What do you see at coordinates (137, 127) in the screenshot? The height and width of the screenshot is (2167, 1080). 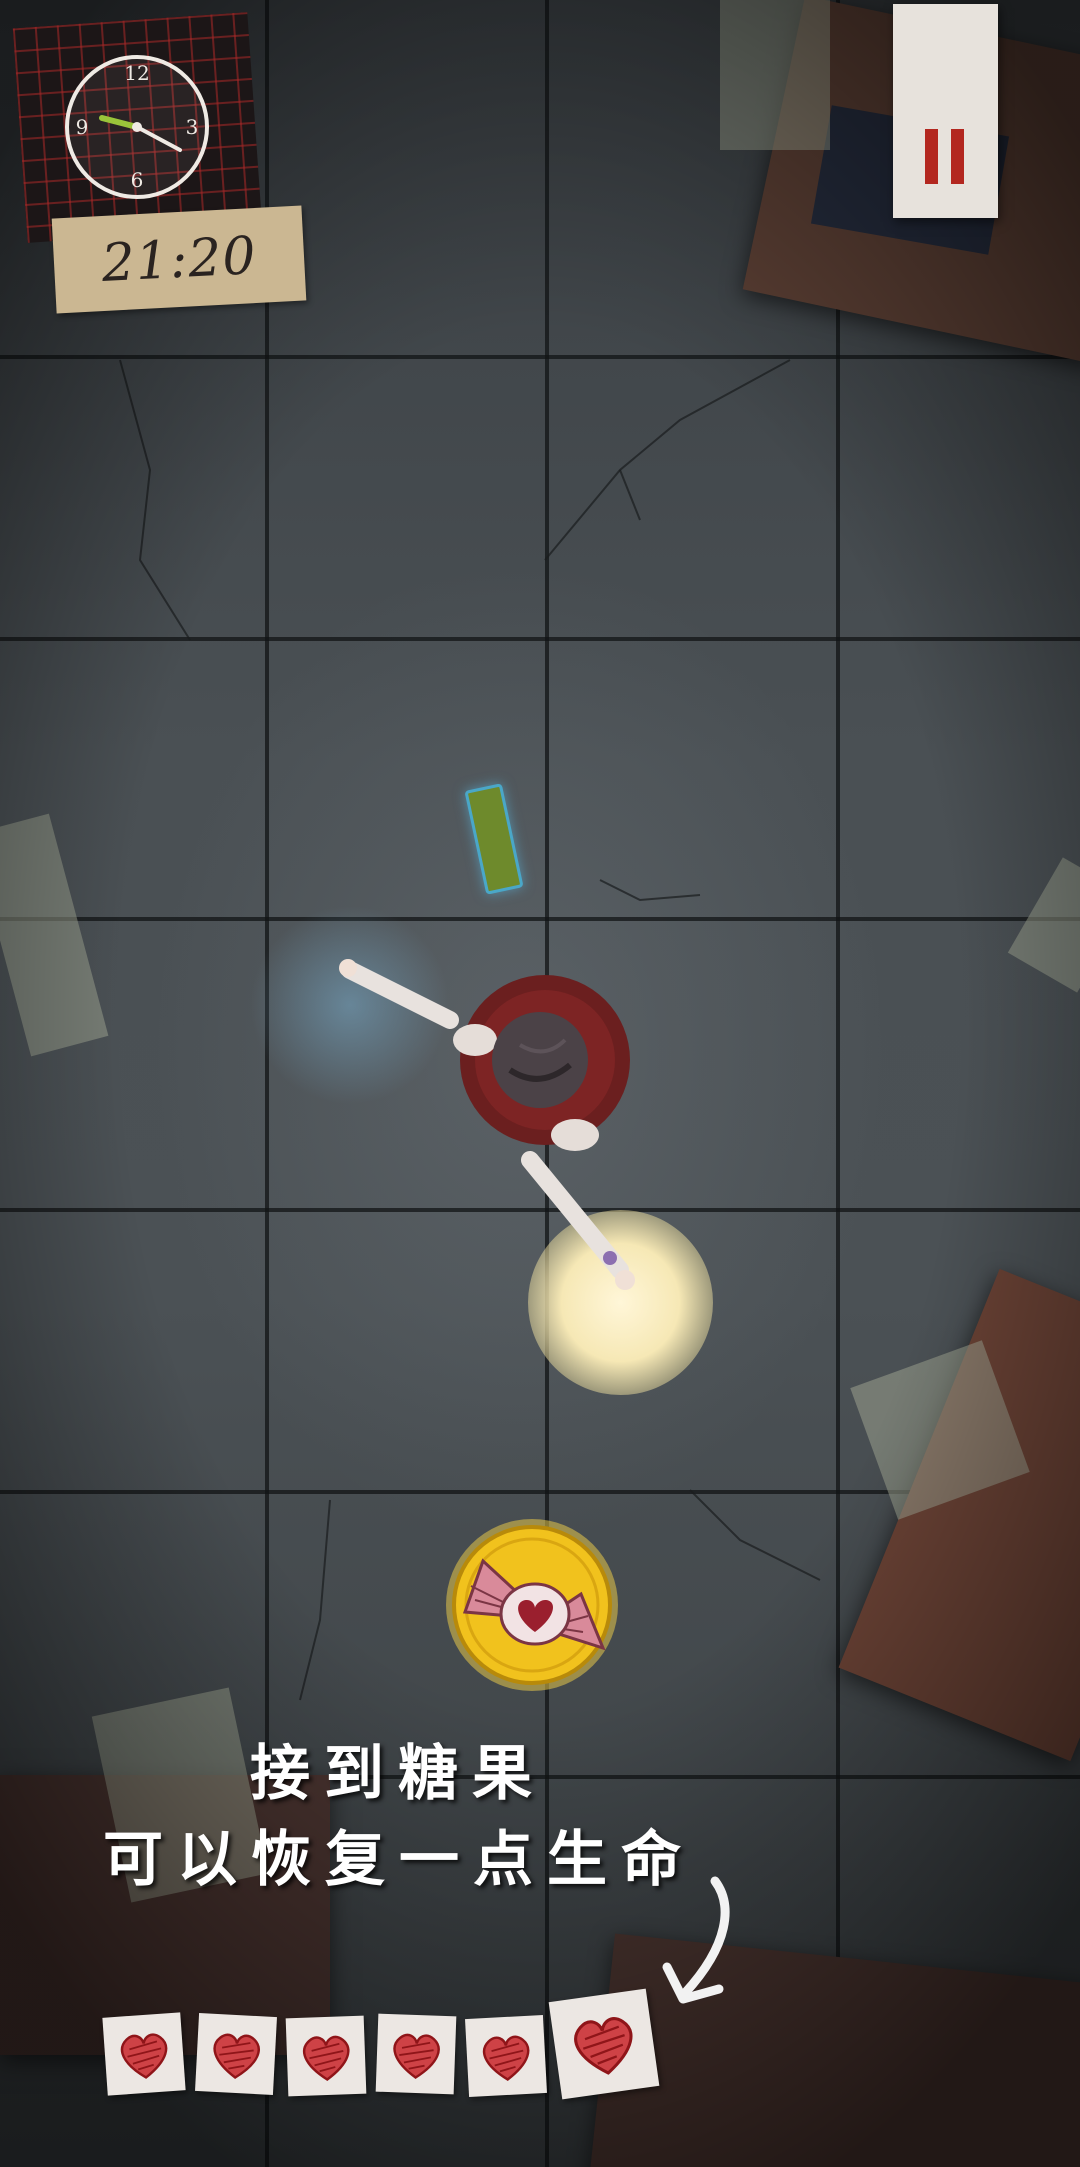 I see `clock-icon: 12 3 6 9` at bounding box center [137, 127].